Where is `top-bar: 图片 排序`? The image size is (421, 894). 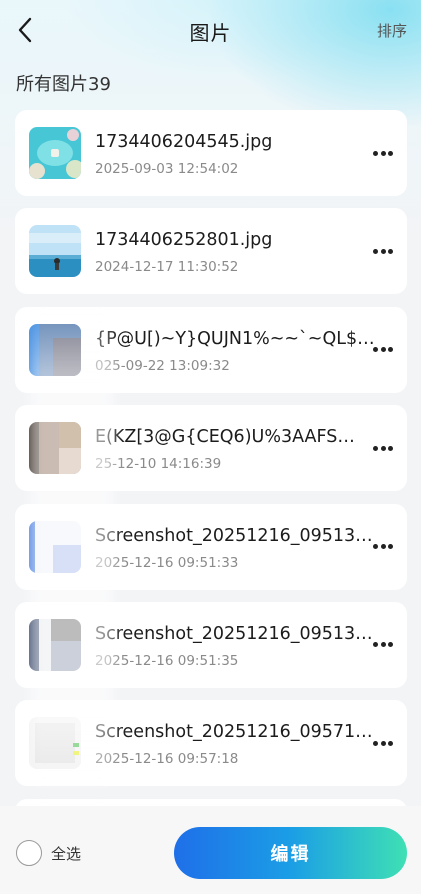
top-bar: 图片 排序 is located at coordinates (210, 31).